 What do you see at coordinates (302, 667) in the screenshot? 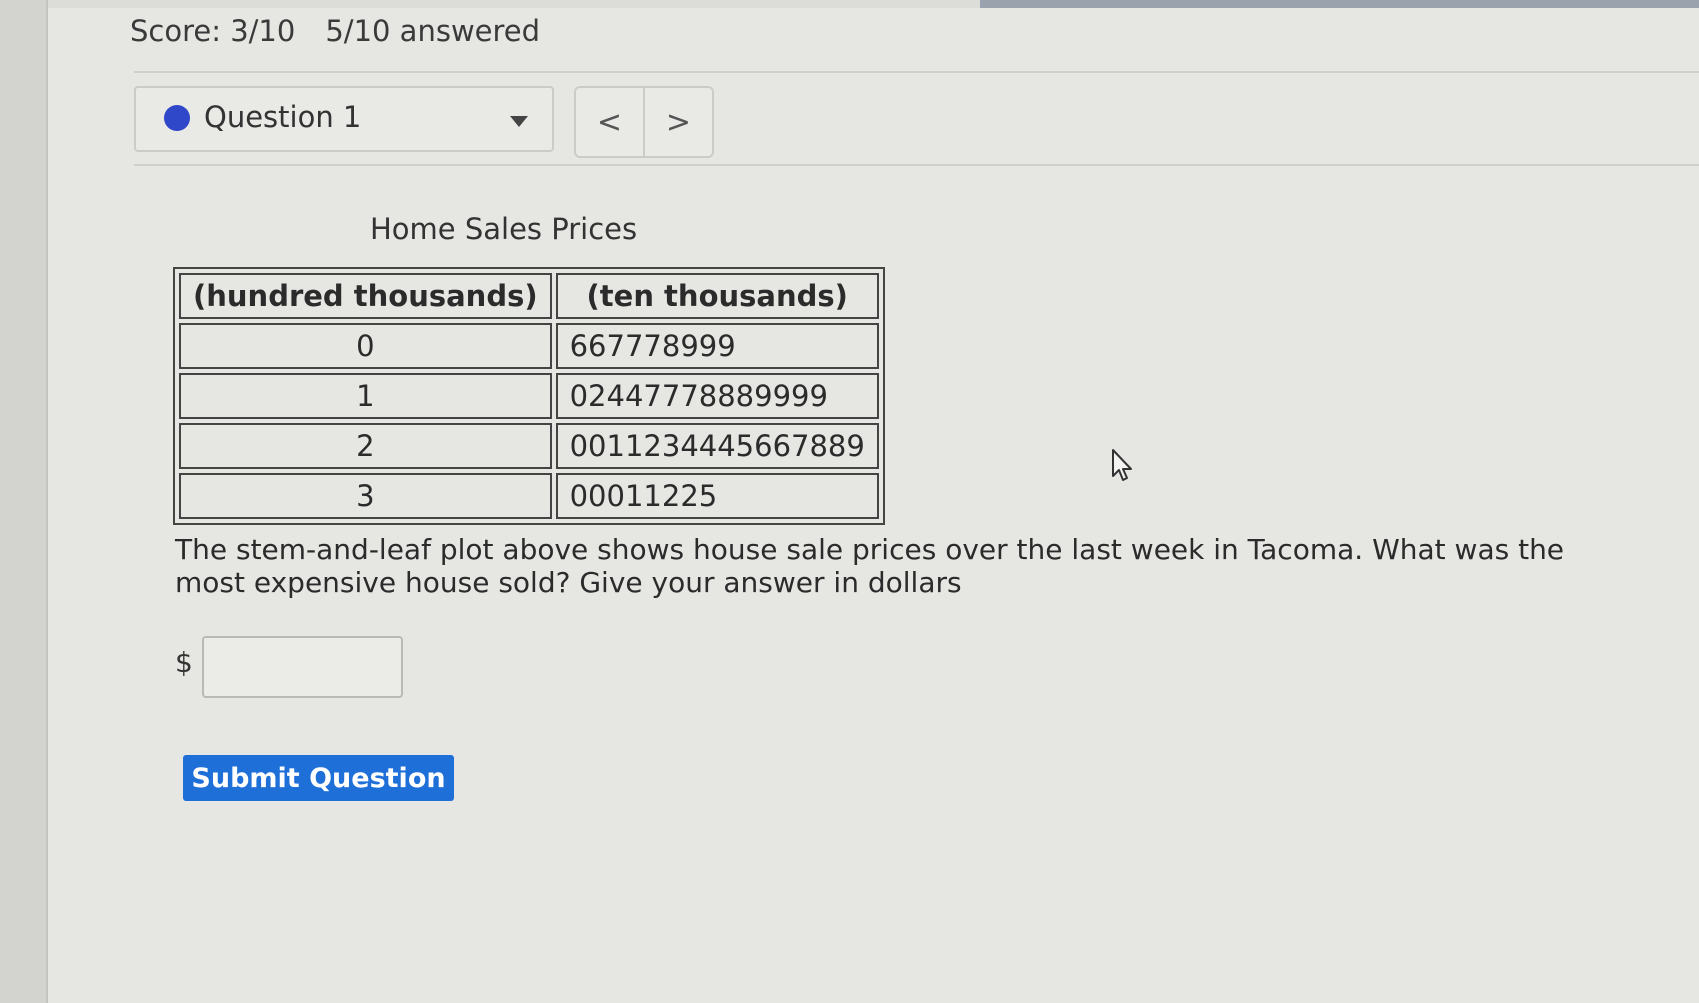
I see `answer-input` at bounding box center [302, 667].